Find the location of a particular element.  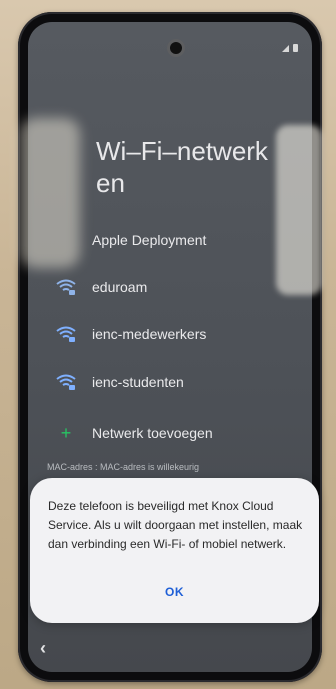

network-name: eduroam is located at coordinates (120, 287).